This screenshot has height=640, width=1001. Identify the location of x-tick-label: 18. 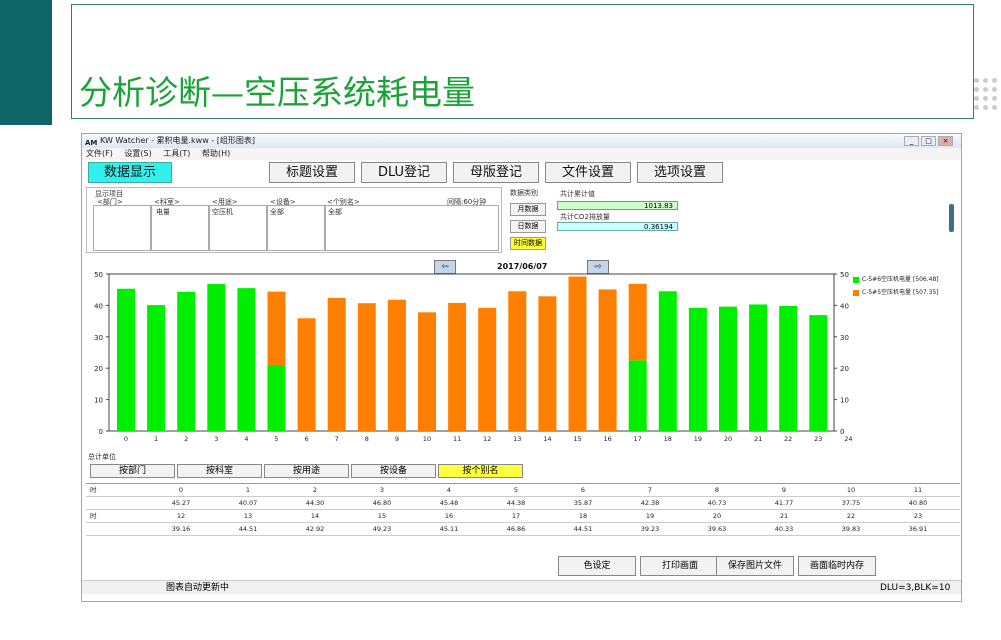
(668, 439).